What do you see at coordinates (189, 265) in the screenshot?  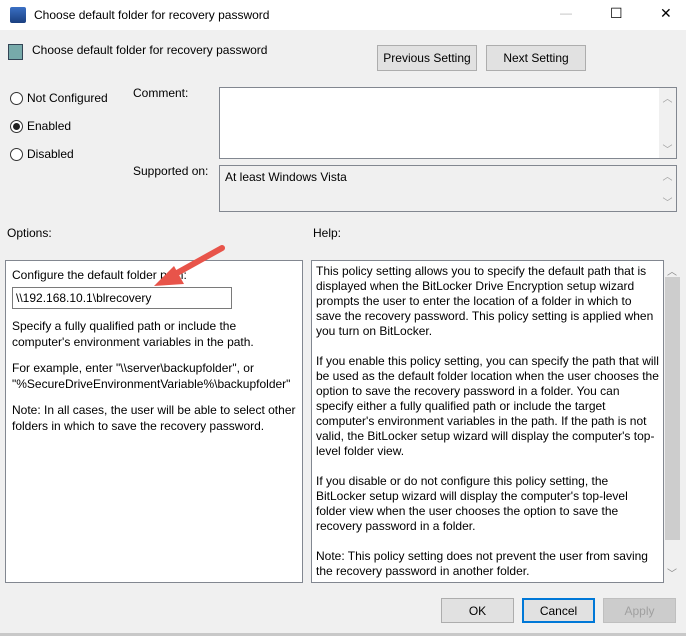 I see `annotation-arrow-icon` at bounding box center [189, 265].